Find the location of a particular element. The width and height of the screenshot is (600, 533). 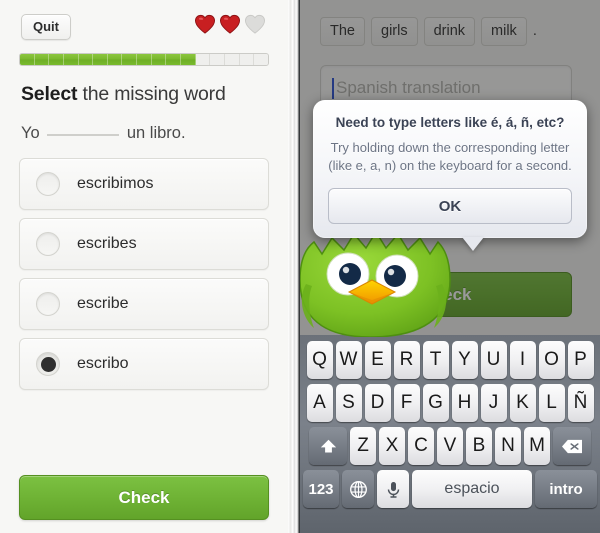

keyboard-row-3: Z X C V B N M is located at coordinates (450, 446).